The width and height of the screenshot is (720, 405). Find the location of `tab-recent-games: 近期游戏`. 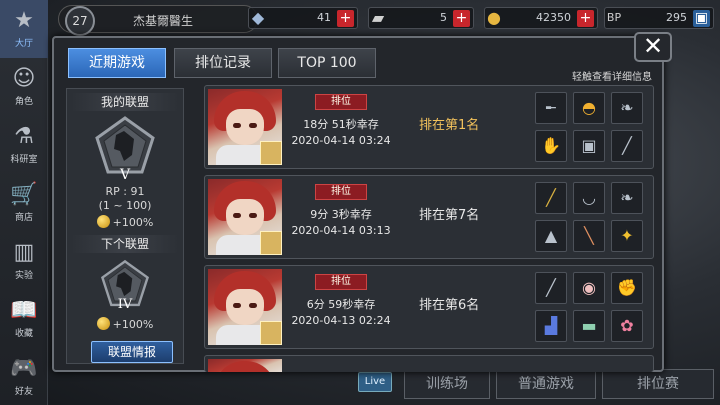

tab-recent-games: 近期游戏 is located at coordinates (117, 63).